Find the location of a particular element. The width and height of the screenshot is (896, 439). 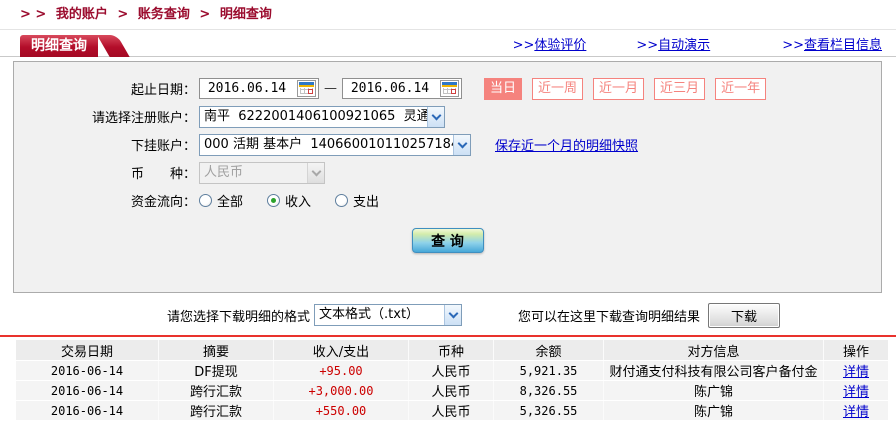

quick-range-year-button: 近一年 is located at coordinates (741, 88).